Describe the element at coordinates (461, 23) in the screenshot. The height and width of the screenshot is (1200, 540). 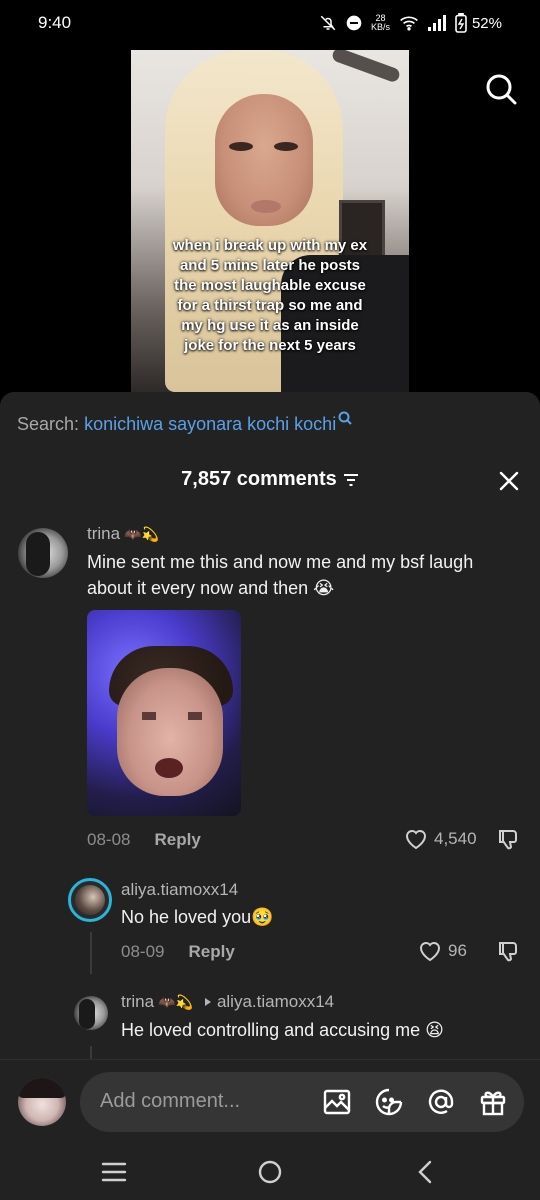
I see `battery-charging-icon` at that location.